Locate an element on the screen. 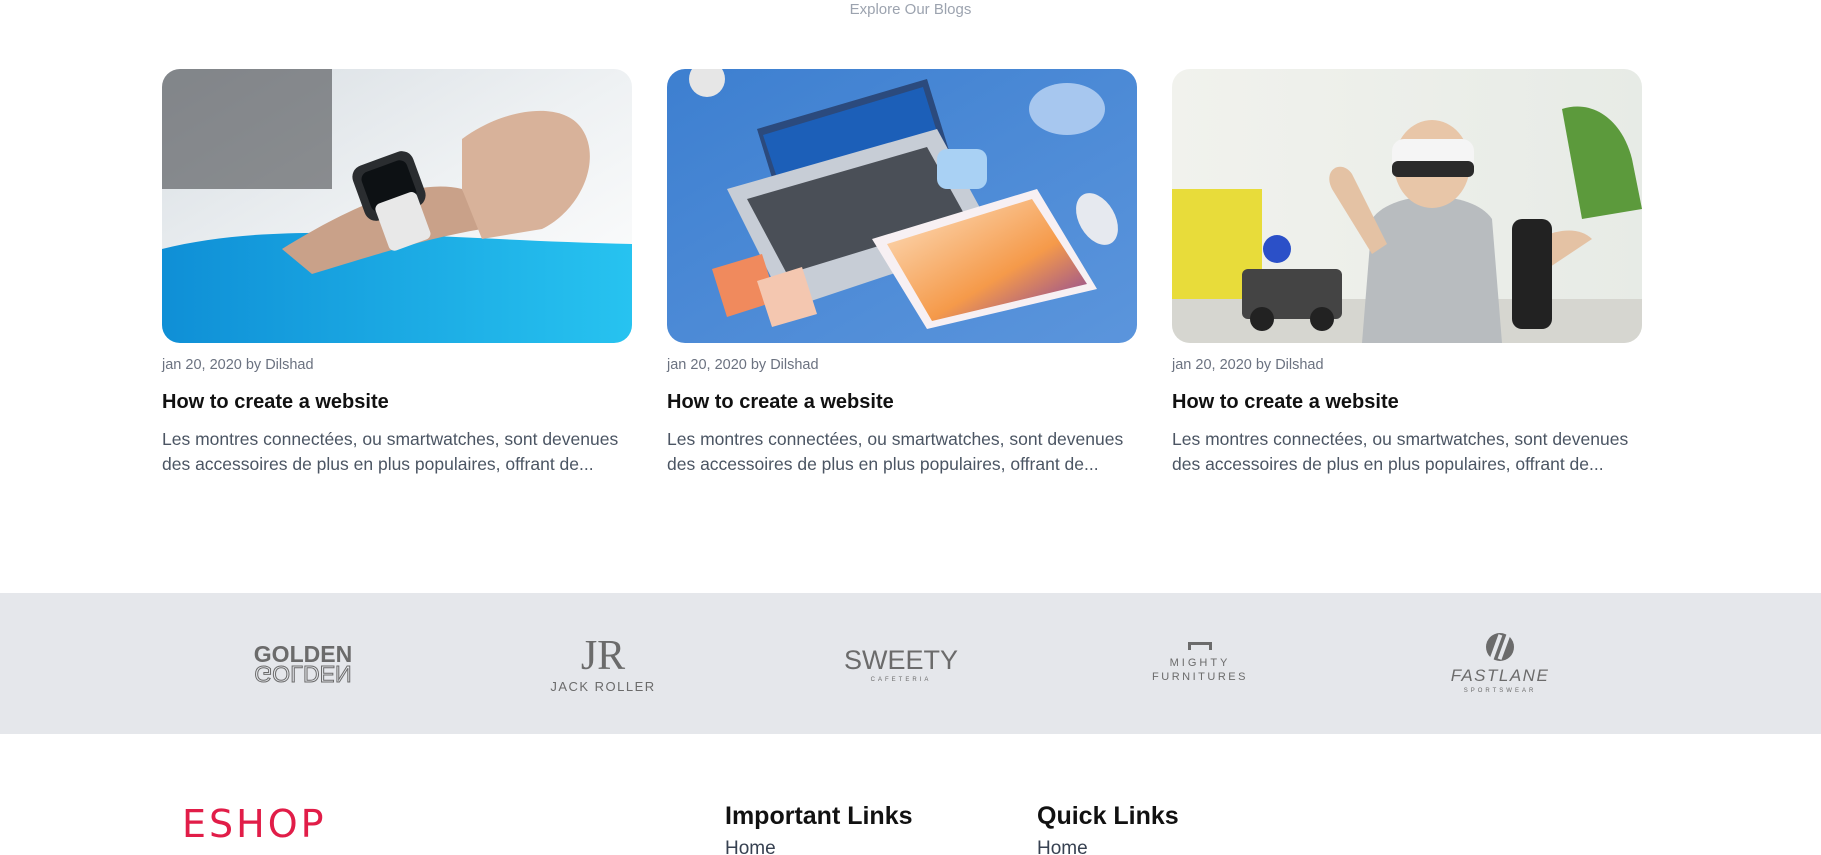 Image resolution: width=1821 pixels, height=855 pixels. brand-logo-golden: GOLDEN GOLDEN is located at coordinates (303, 663).